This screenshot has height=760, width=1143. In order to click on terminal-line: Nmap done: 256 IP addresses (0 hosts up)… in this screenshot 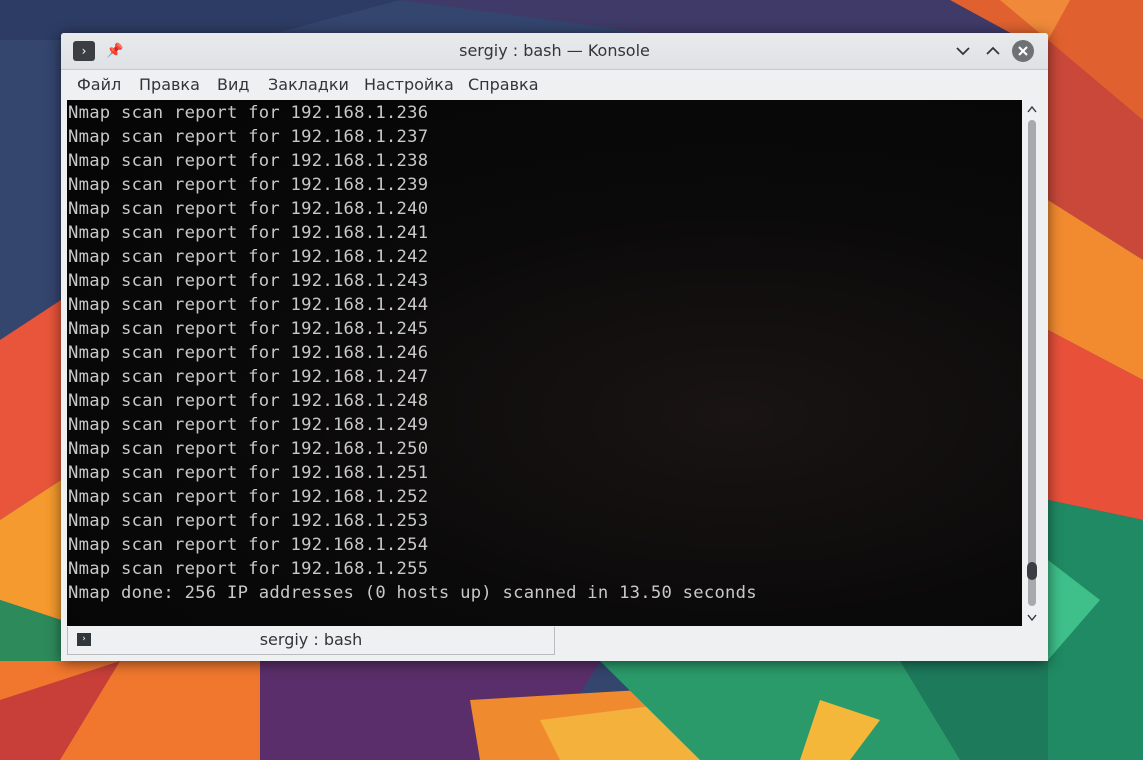, I will do `click(412, 593)`.